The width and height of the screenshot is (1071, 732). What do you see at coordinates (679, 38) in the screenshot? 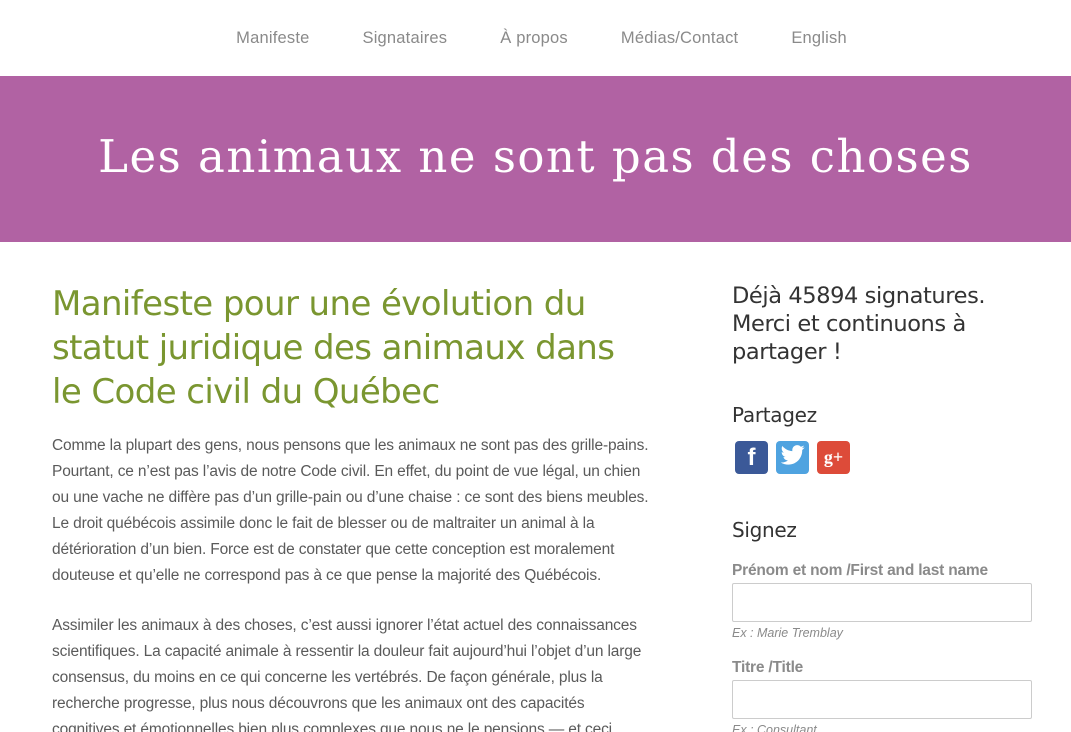
I see `nav-item-medias-contact: Médias/Contact` at bounding box center [679, 38].